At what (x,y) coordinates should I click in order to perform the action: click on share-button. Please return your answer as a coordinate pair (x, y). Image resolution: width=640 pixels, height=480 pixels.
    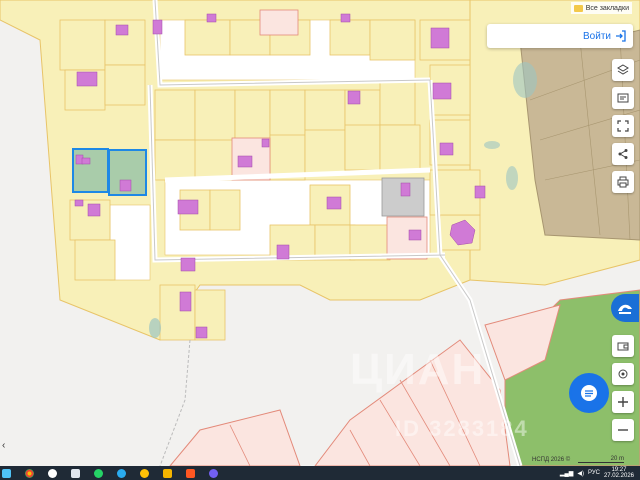
    Looking at the image, I should click on (623, 154).